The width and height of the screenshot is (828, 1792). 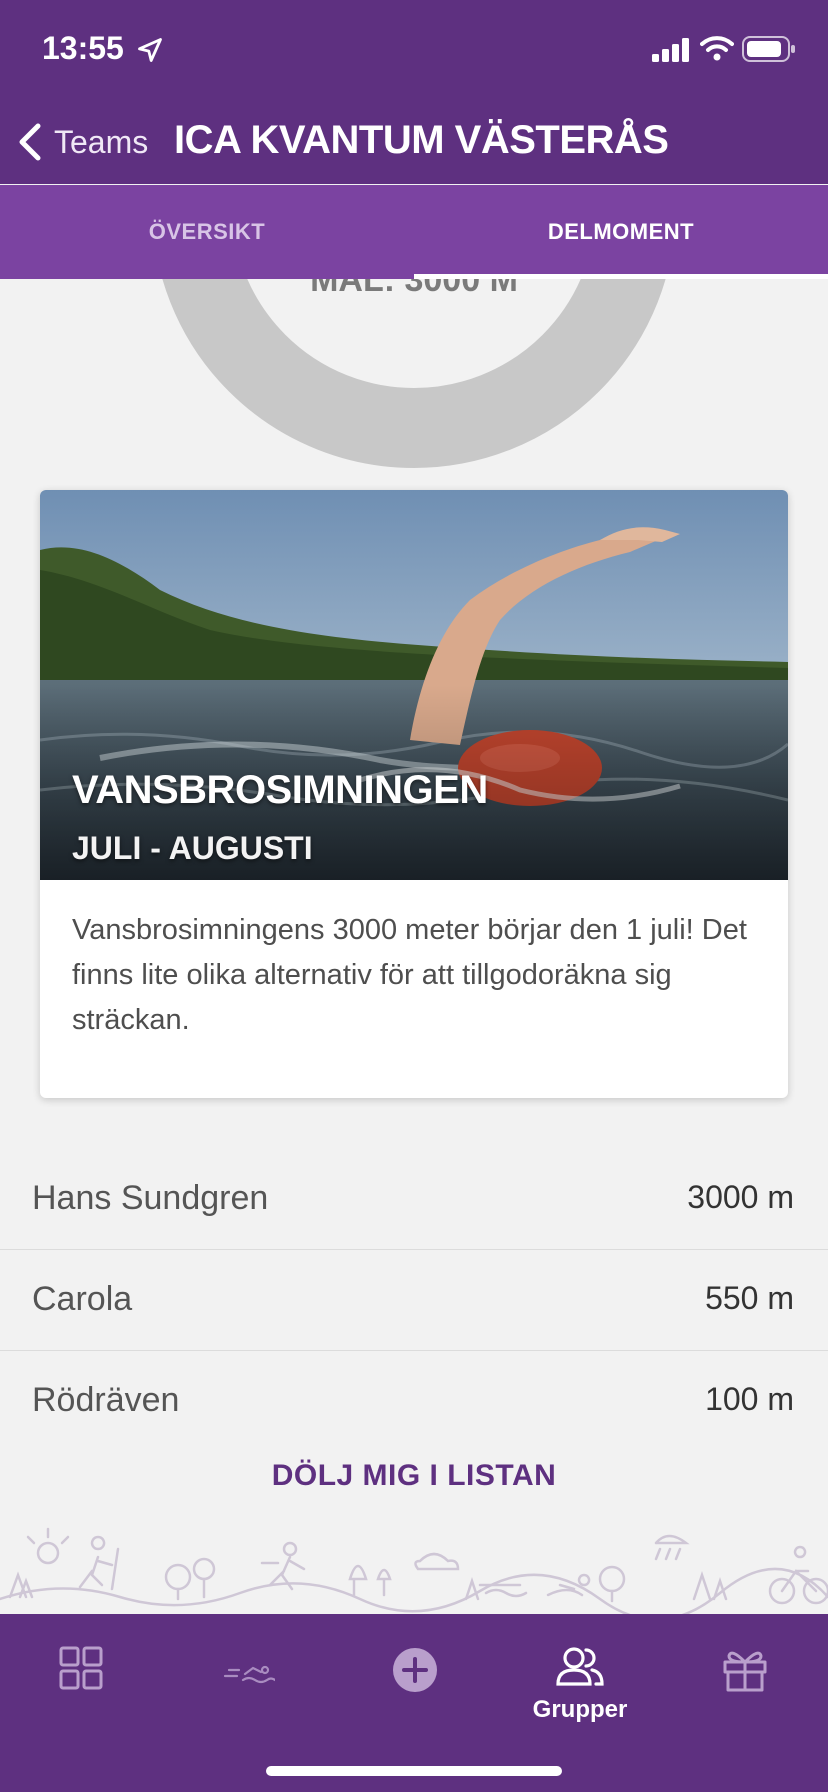 What do you see at coordinates (580, 1709) in the screenshot?
I see `tab-bar-label: Grupper` at bounding box center [580, 1709].